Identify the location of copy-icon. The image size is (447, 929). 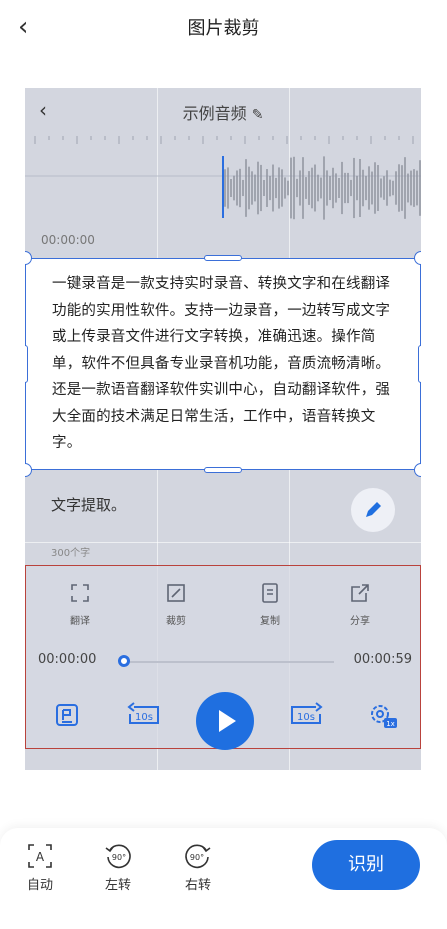
(270, 593).